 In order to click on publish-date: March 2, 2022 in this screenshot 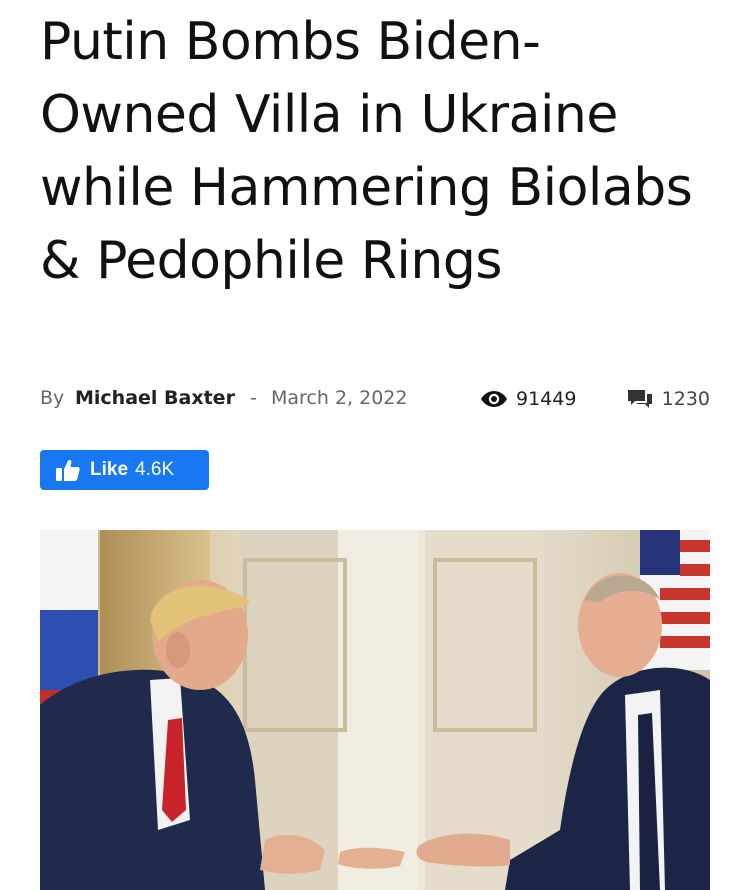, I will do `click(339, 398)`.